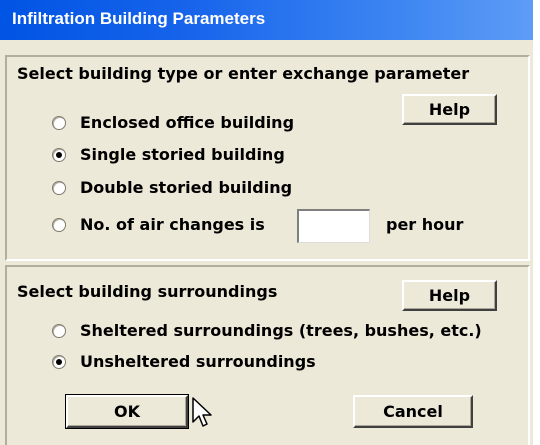  What do you see at coordinates (127, 411) in the screenshot?
I see `ok-button: OK` at bounding box center [127, 411].